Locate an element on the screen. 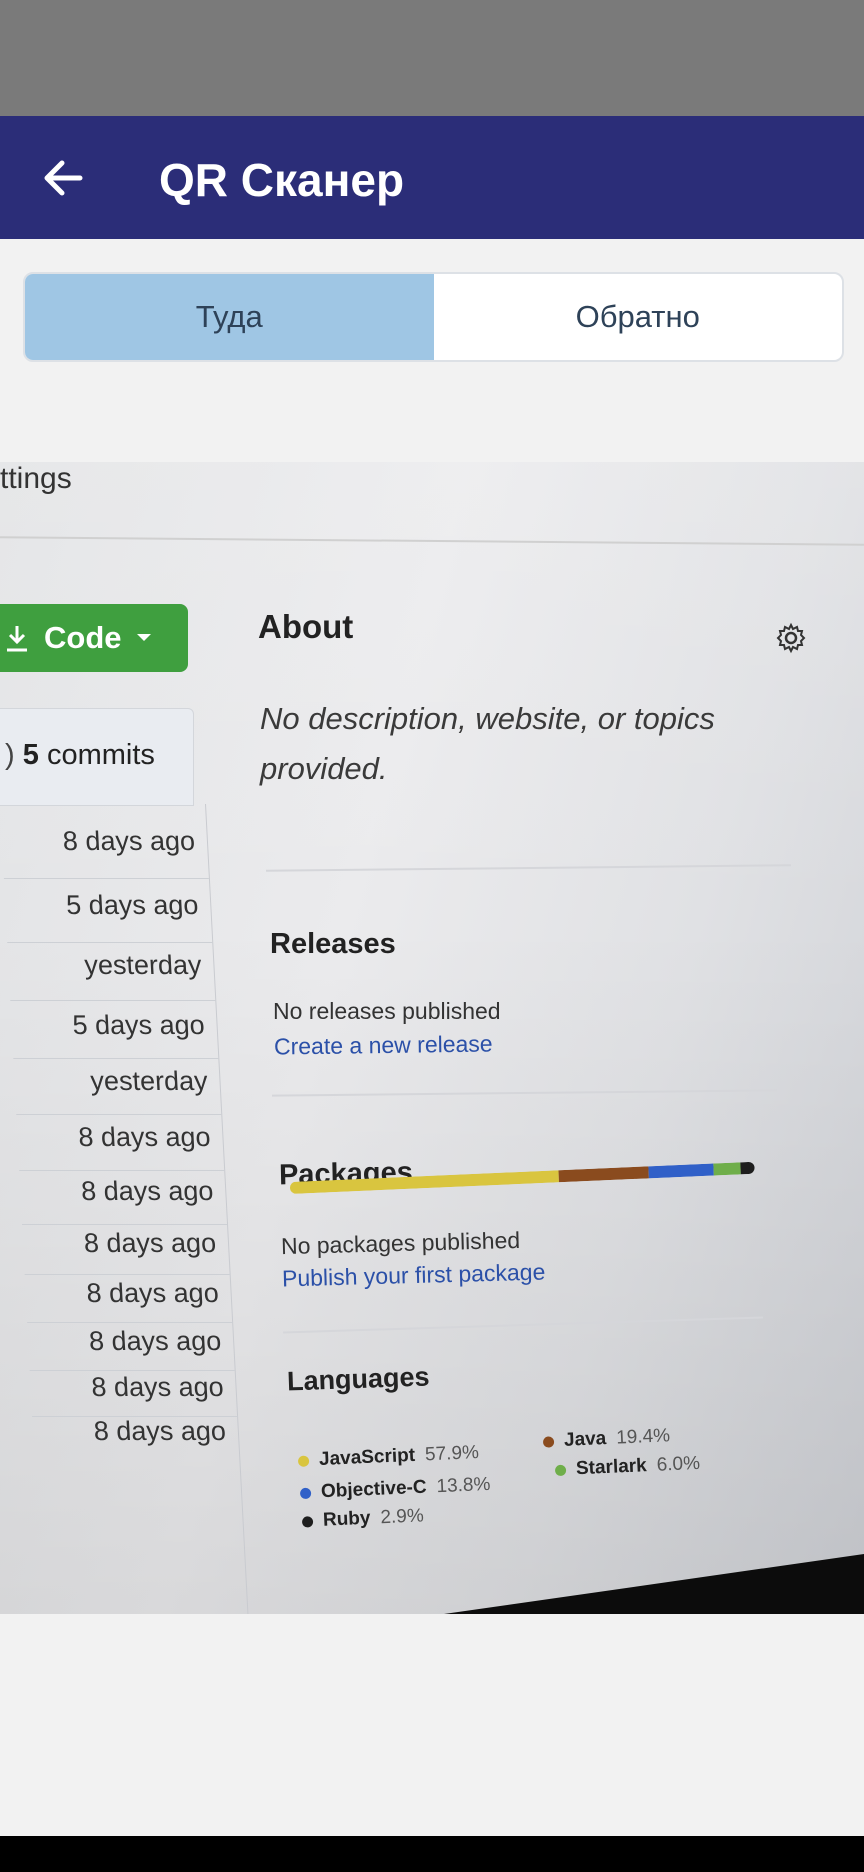 This screenshot has height=1872, width=864. tab-back: Обратно is located at coordinates (638, 317).